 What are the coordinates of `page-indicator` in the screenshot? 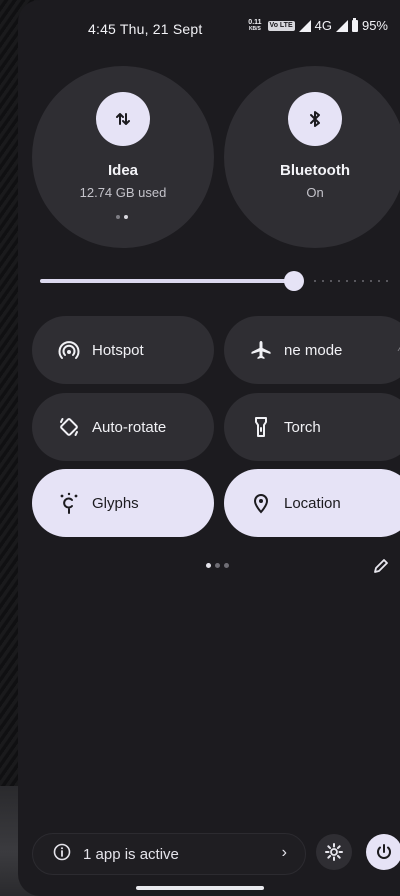 It's located at (217, 565).